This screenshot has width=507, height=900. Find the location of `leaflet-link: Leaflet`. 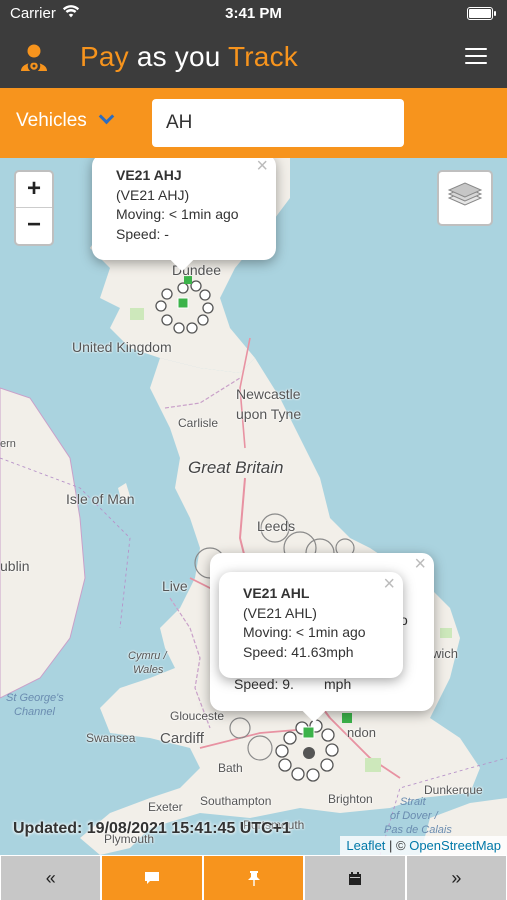

leaflet-link: Leaflet is located at coordinates (365, 845).